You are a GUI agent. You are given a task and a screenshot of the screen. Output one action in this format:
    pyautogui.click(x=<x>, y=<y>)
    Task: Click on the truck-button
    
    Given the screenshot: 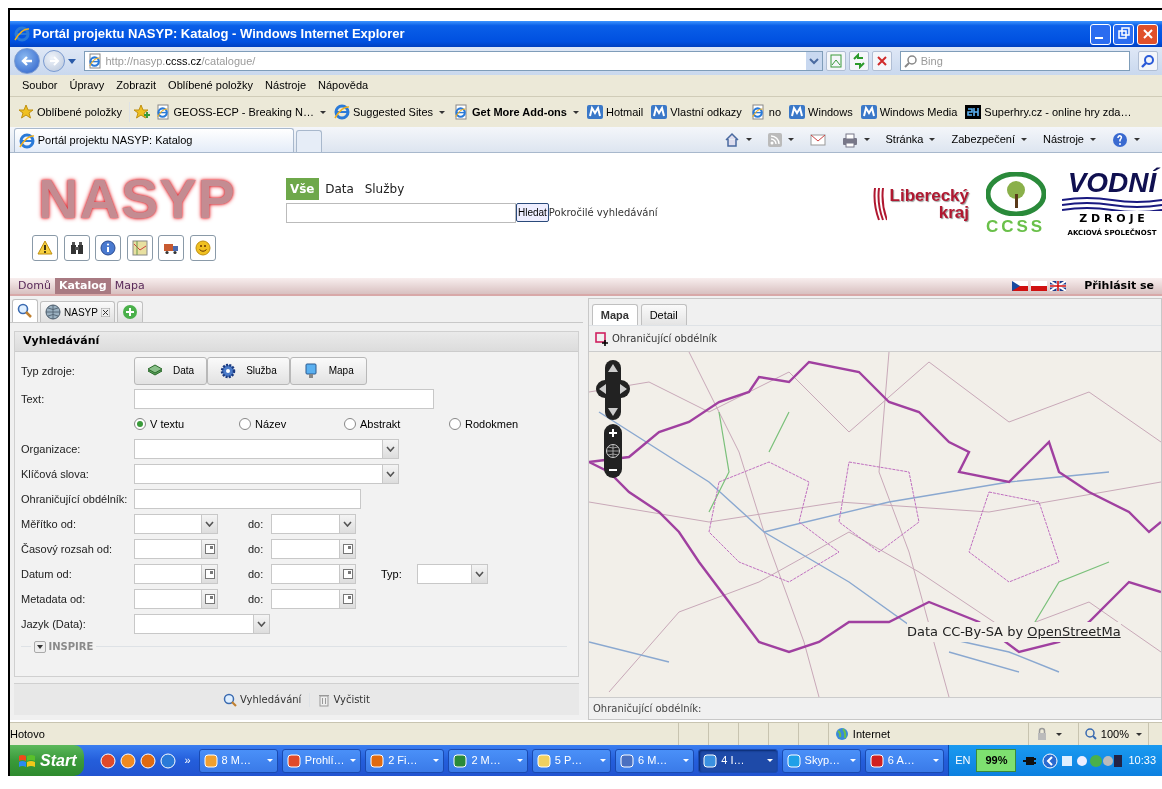 What is the action you would take?
    pyautogui.click(x=171, y=248)
    